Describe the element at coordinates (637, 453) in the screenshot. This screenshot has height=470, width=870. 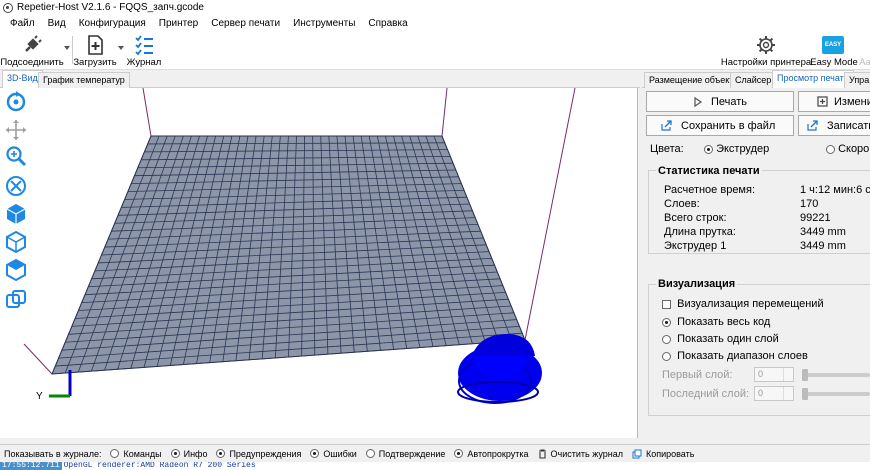
I see `copy-icon` at that location.